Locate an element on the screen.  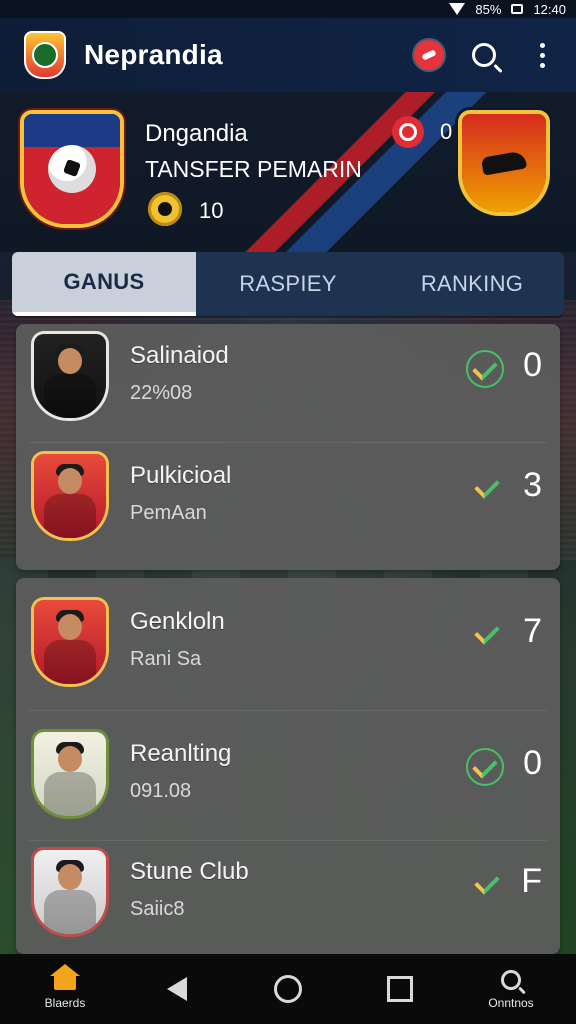
recent-apps-icon is located at coordinates (399, 989).